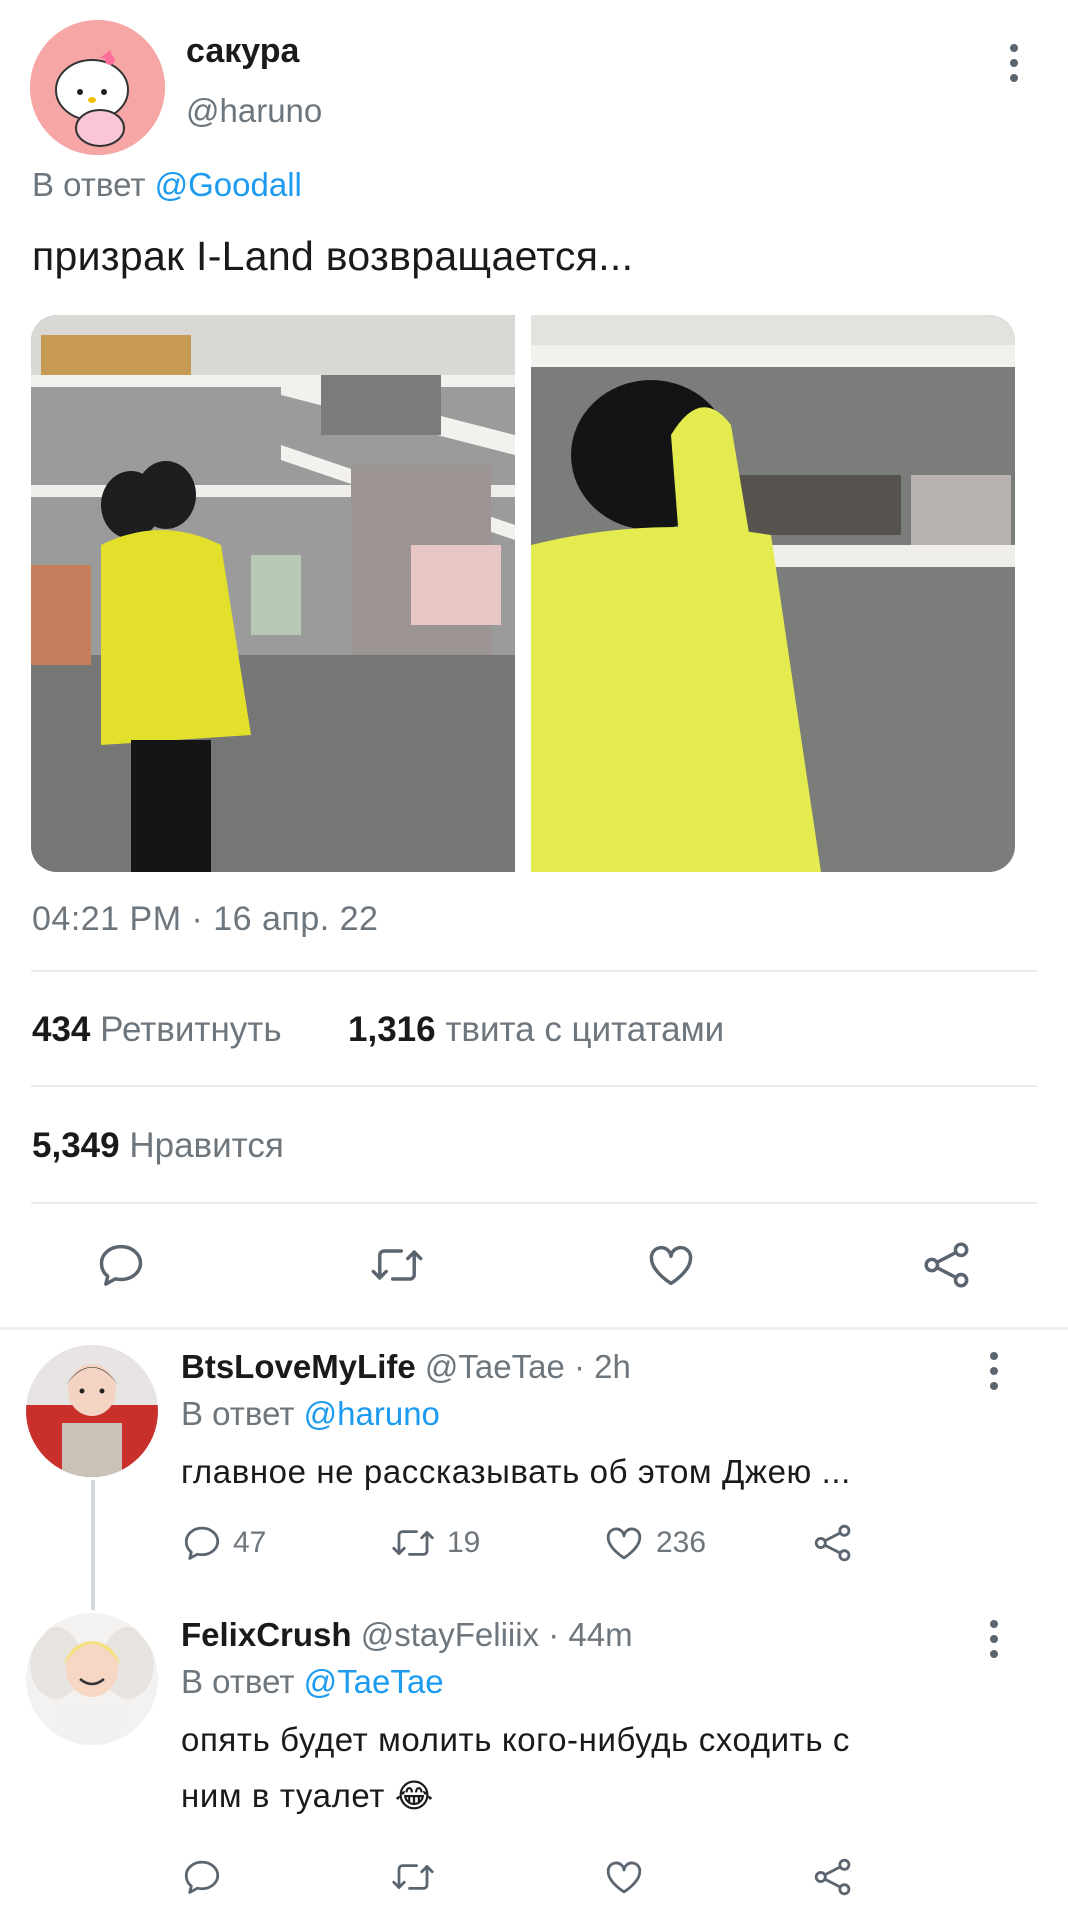  Describe the element at coordinates (516, 1739) in the screenshot. I see `reply-text-line: опять будет молить кого-нибудь сходить с` at that location.